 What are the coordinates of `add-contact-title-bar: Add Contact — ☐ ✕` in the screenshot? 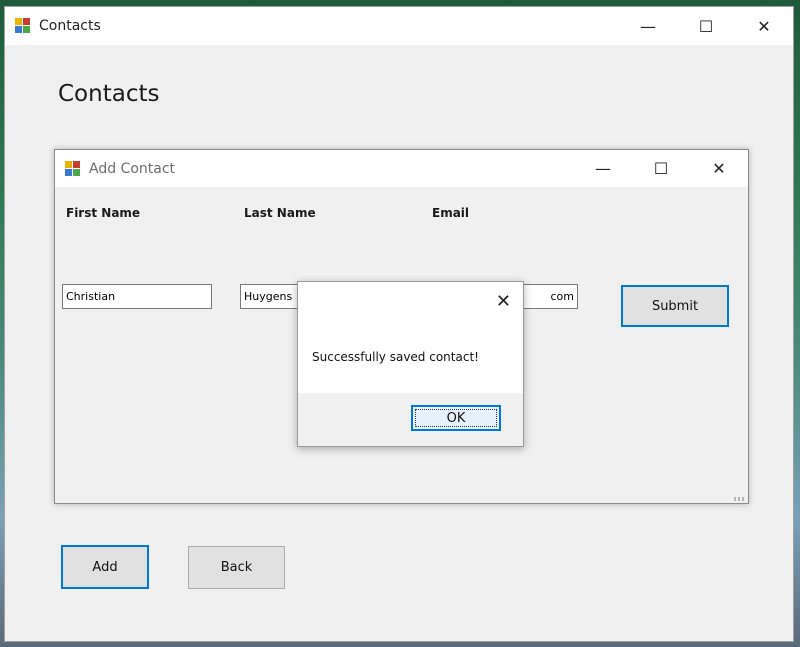 It's located at (401, 168).